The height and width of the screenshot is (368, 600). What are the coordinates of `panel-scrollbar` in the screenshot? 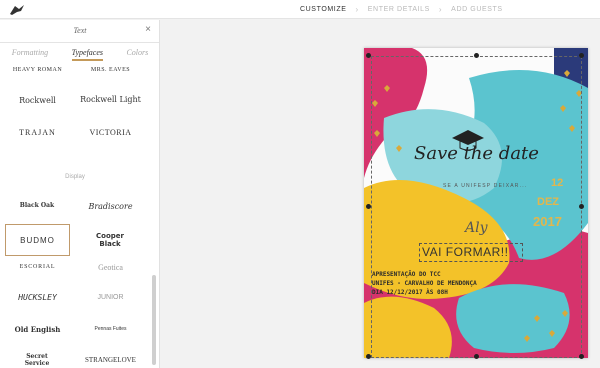 It's located at (154, 320).